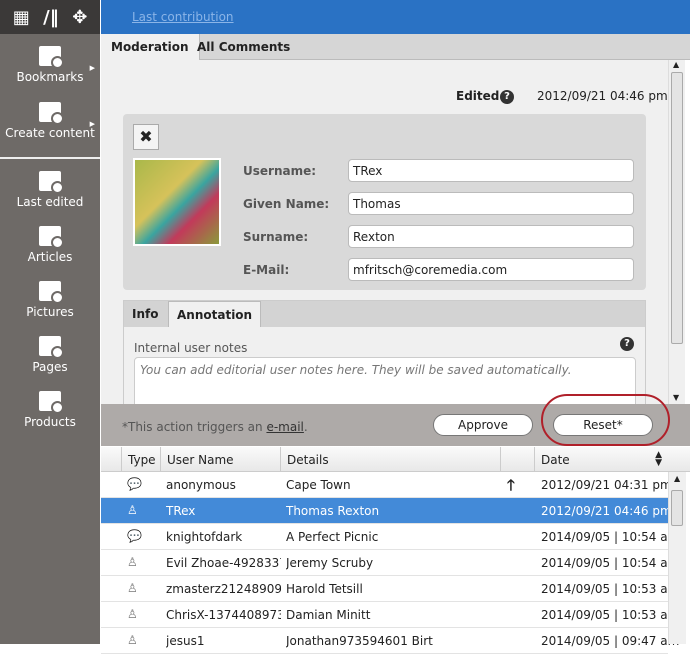 The width and height of the screenshot is (690, 654). What do you see at coordinates (50, 367) in the screenshot?
I see `sidebar-item-label: Pages` at bounding box center [50, 367].